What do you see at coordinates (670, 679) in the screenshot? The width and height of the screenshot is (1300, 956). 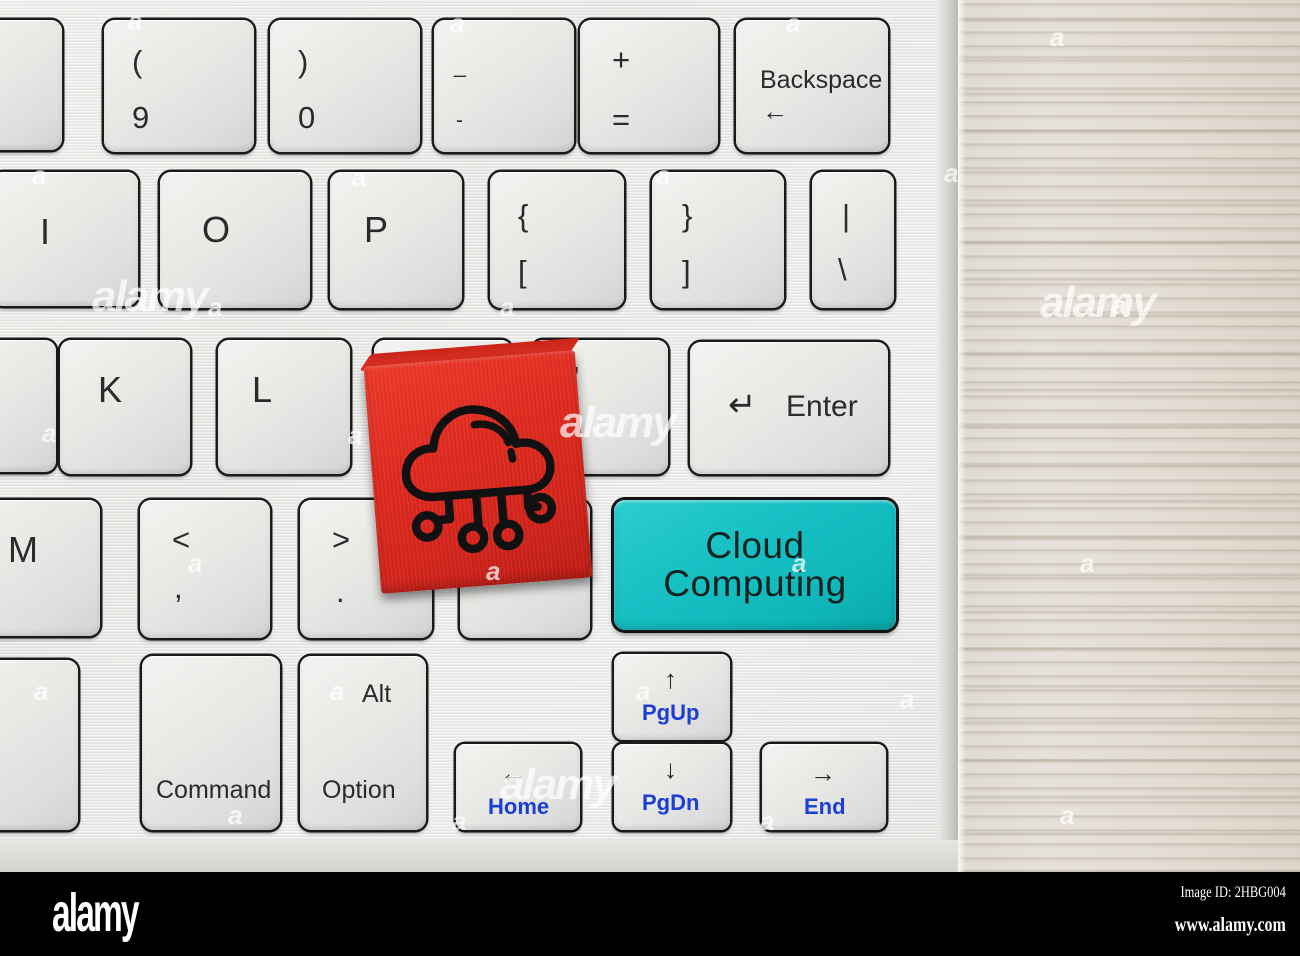 I see `arrow-up-icon: ↑` at bounding box center [670, 679].